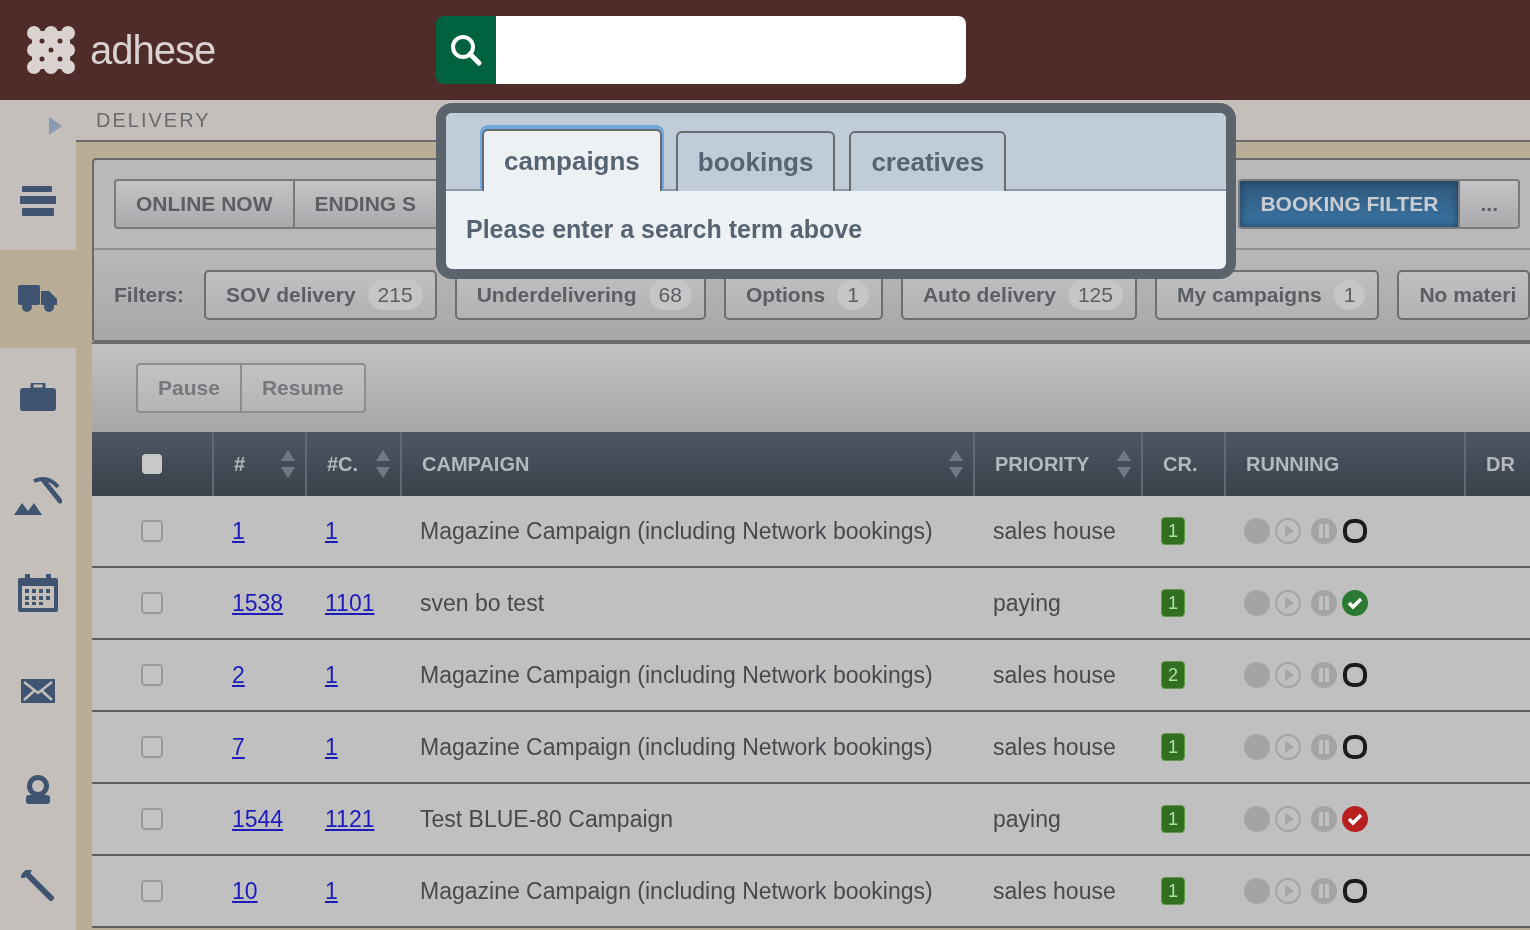 This screenshot has height=930, width=1530. I want to click on filter-count: 125, so click(1095, 295).